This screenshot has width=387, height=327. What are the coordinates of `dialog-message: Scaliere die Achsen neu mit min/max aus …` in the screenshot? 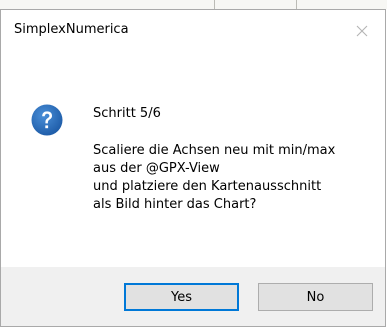 It's located at (214, 178).